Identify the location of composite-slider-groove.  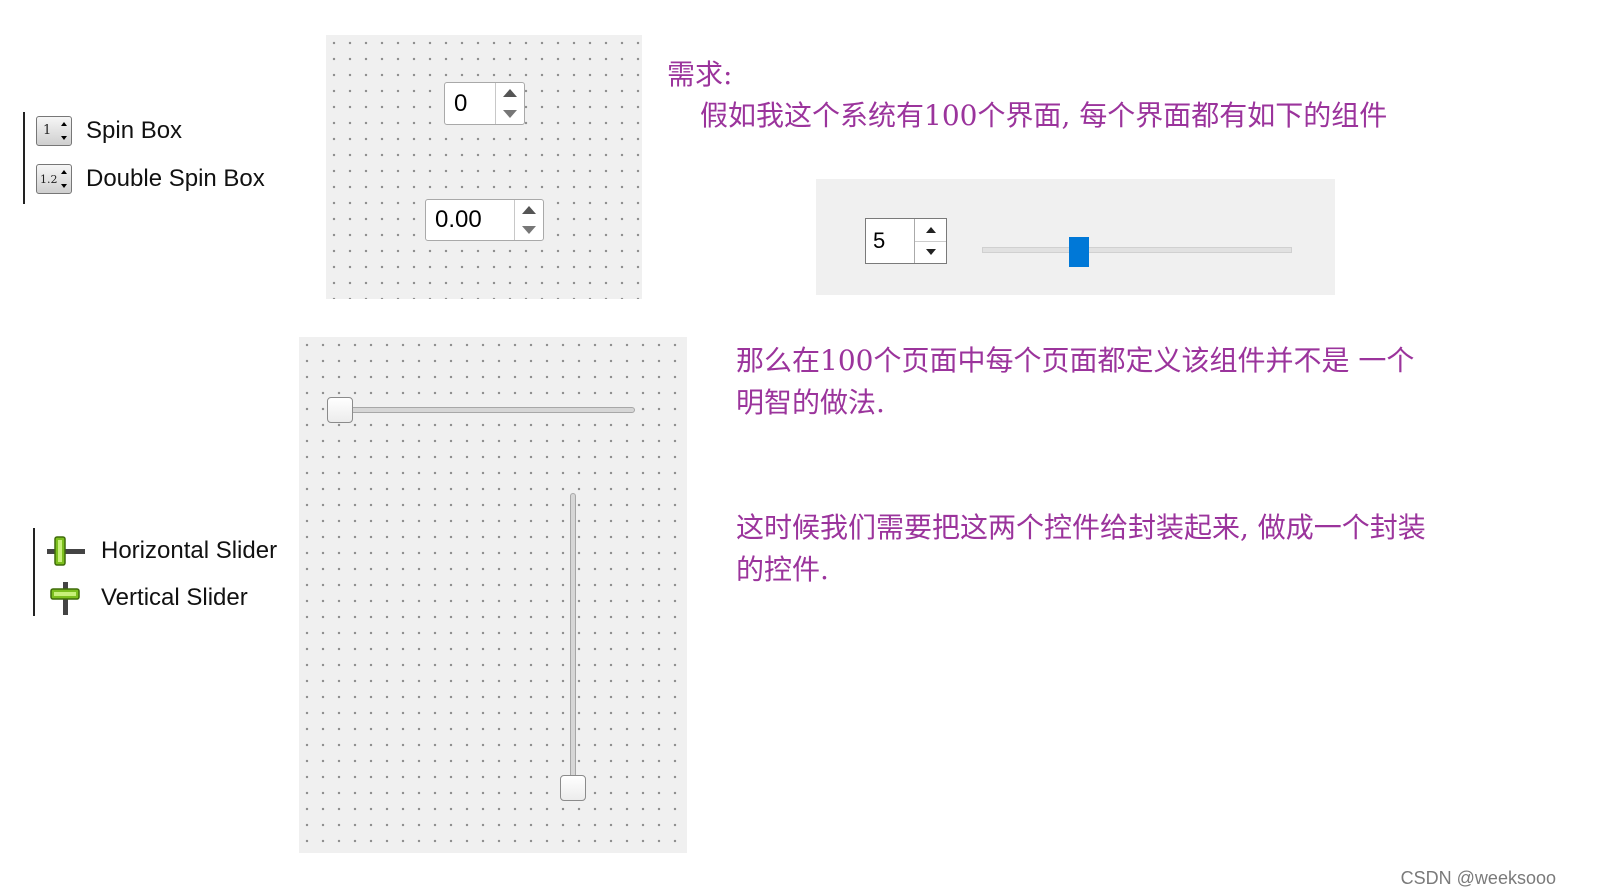
(1137, 250).